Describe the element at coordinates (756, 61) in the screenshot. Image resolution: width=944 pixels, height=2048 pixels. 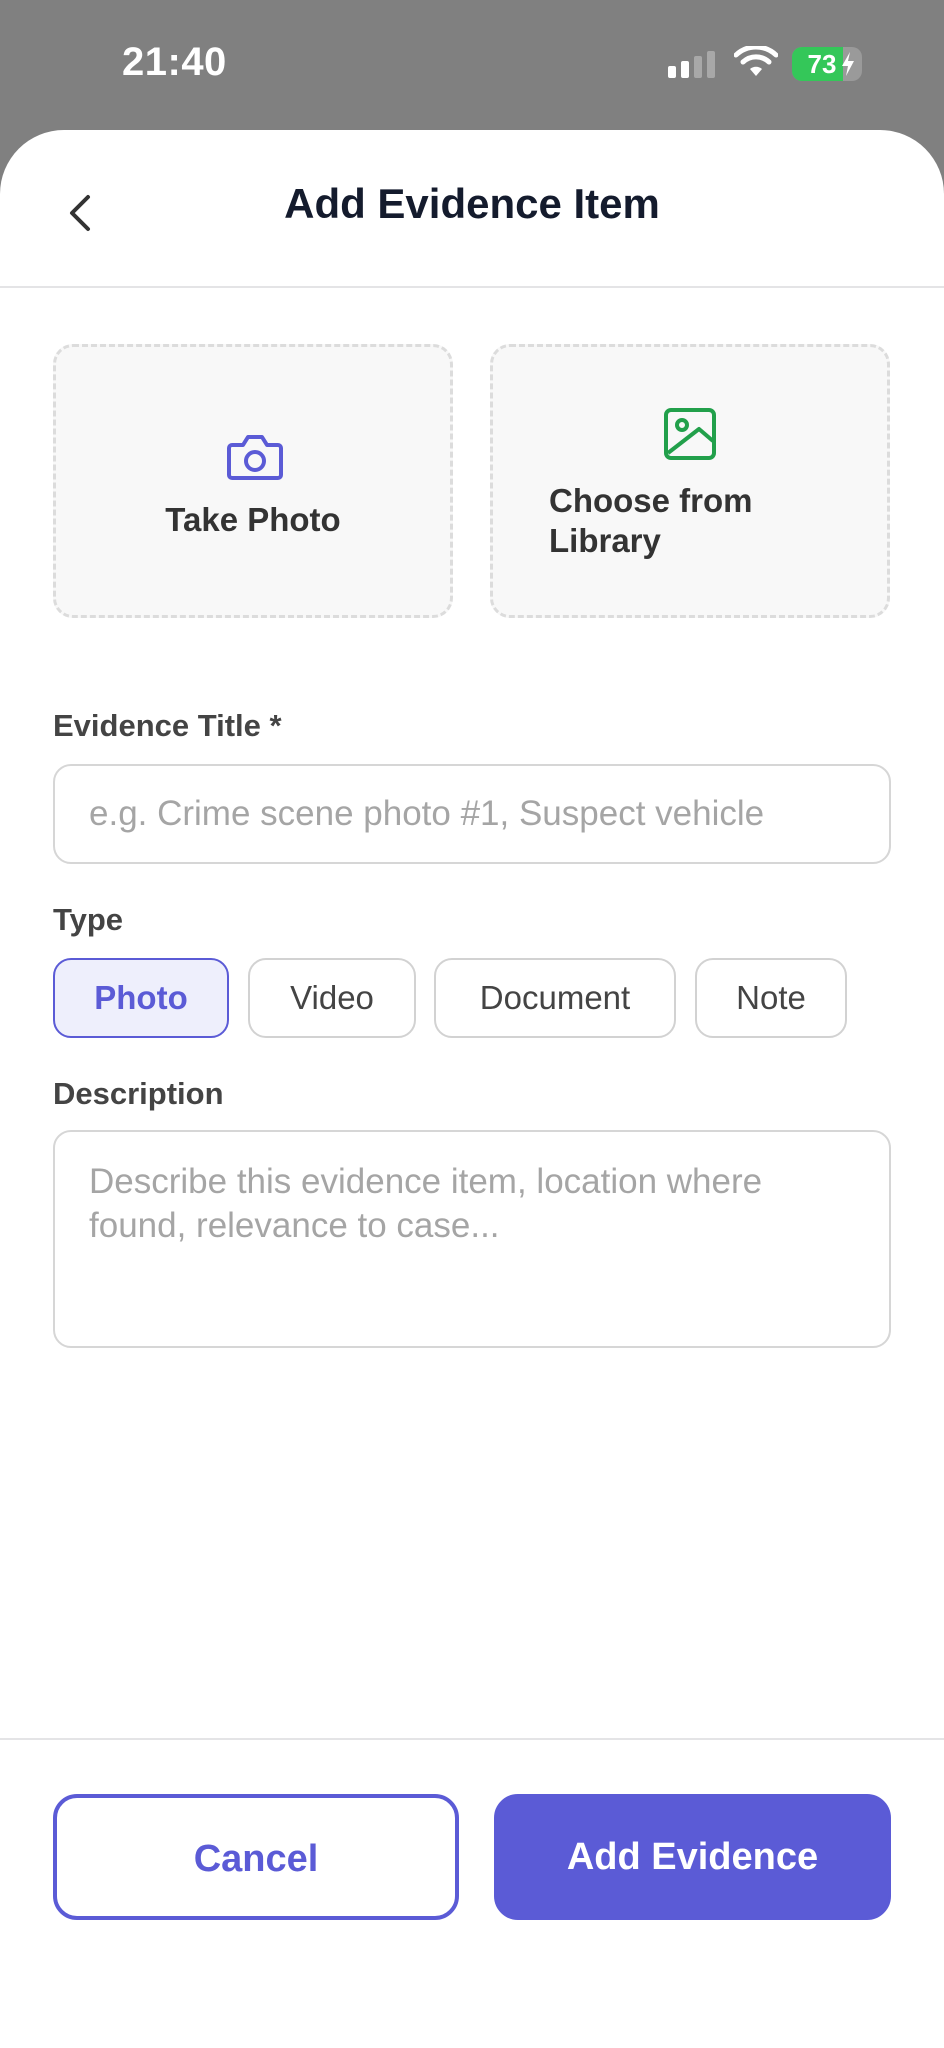
I see `wifi-icon` at that location.